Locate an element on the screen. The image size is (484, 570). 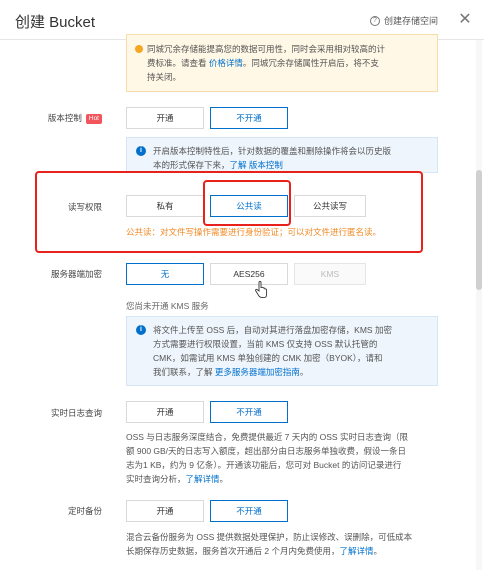
kms-not-enabled-note: 您尚未开通 KMS 服务 is located at coordinates (167, 306).